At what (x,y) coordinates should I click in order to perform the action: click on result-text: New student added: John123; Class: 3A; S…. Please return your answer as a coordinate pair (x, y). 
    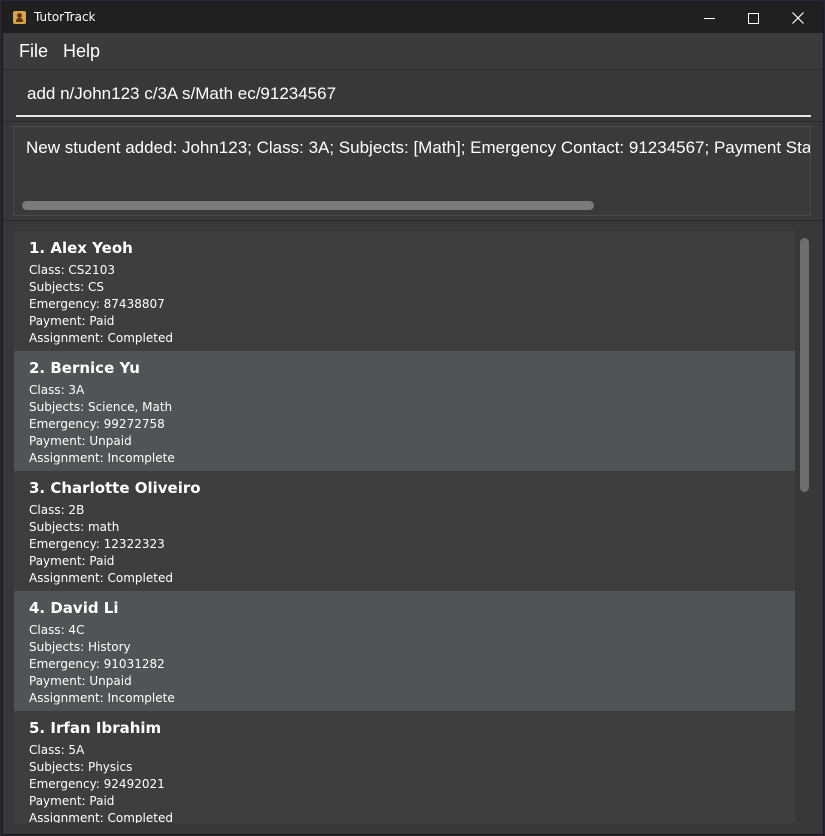
    Looking at the image, I should click on (418, 147).